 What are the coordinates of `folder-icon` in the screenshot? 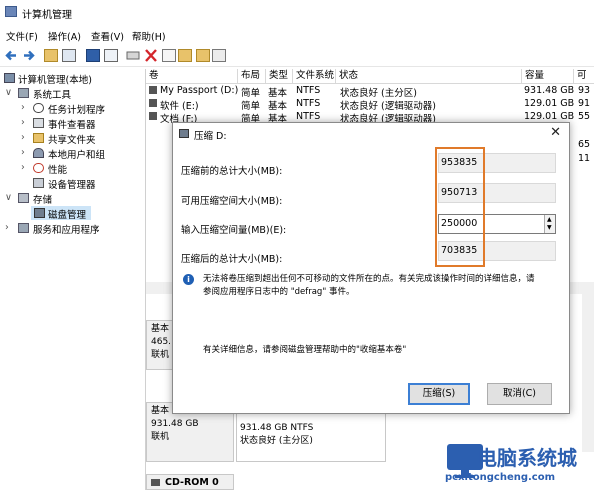 It's located at (185, 55).